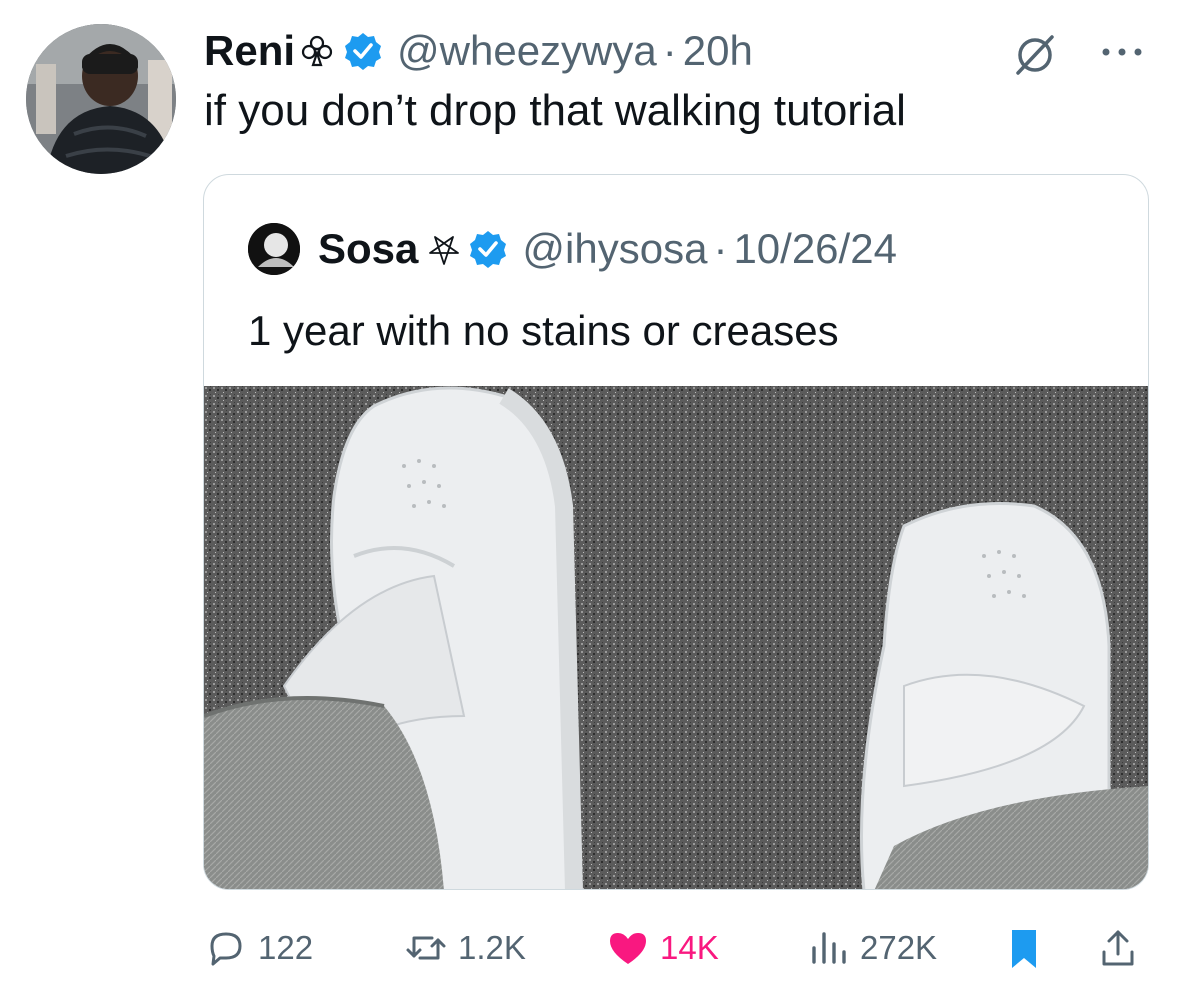 This screenshot has height=997, width=1179. What do you see at coordinates (899, 947) in the screenshot?
I see `views-count: 272K` at bounding box center [899, 947].